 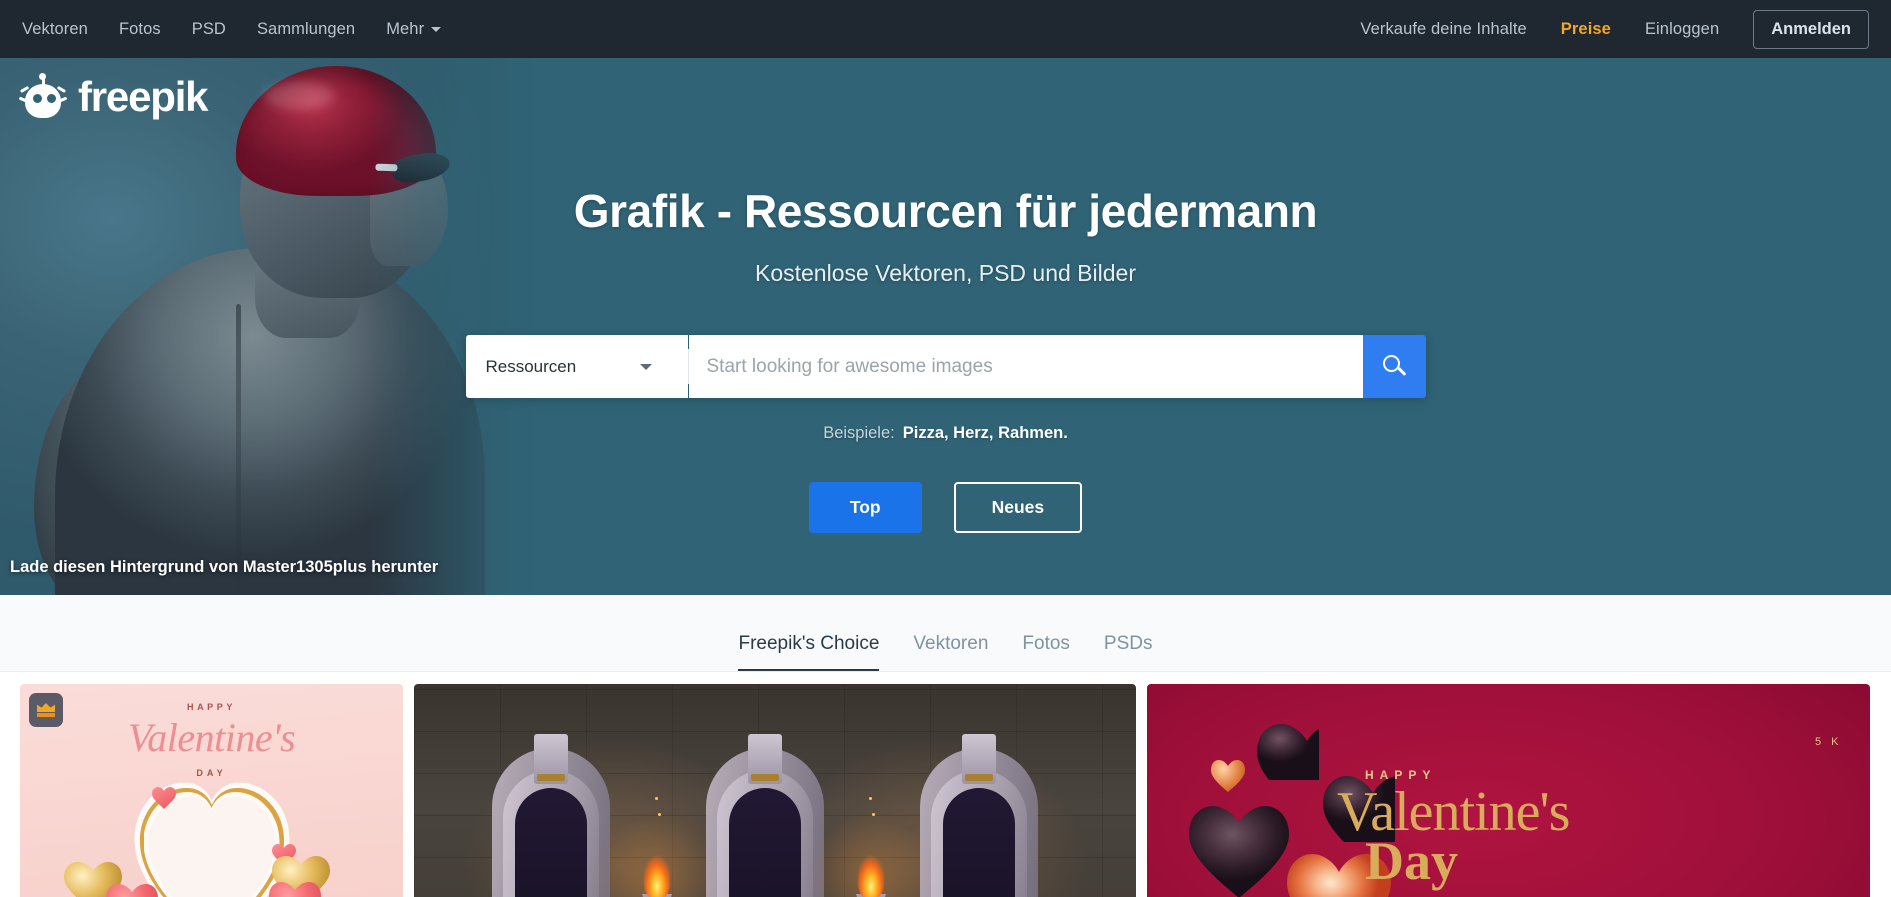 What do you see at coordinates (1411, 861) in the screenshot?
I see `card3-day-text: Day` at bounding box center [1411, 861].